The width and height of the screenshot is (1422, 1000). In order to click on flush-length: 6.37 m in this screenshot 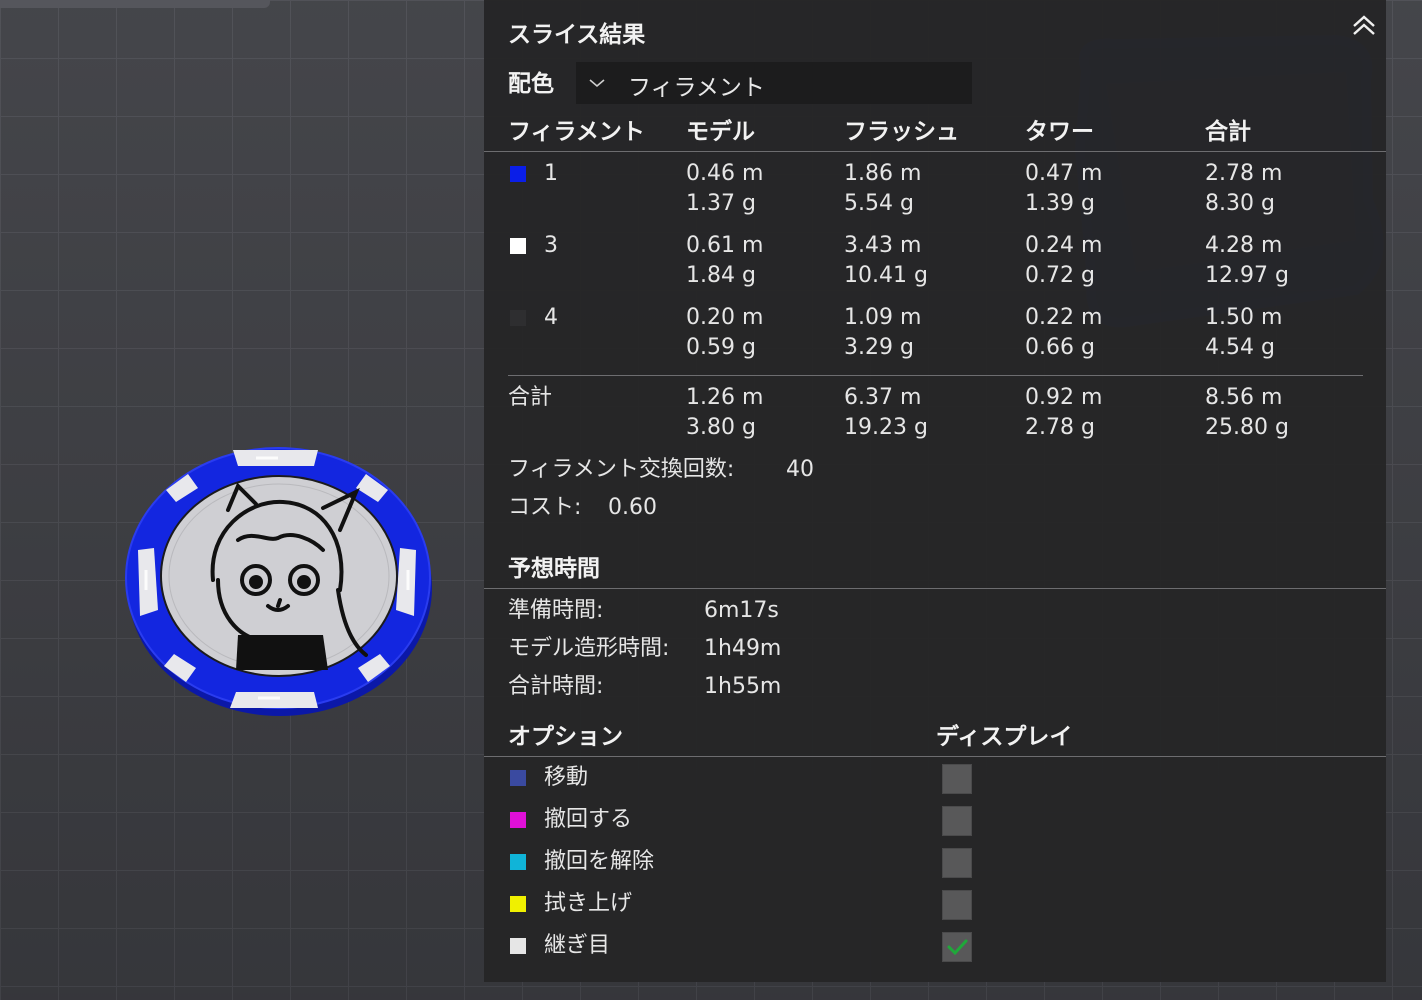, I will do `click(883, 397)`.